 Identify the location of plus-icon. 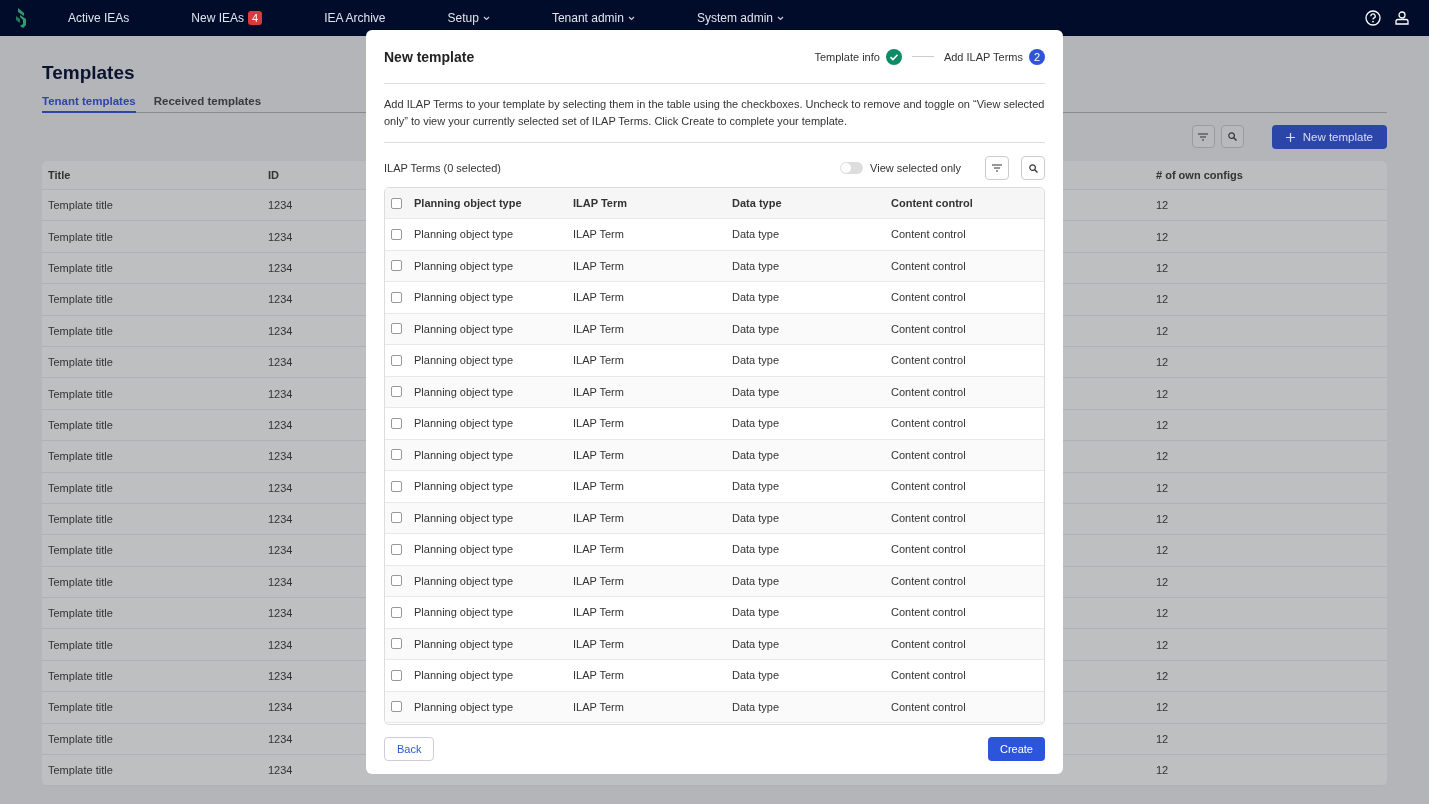
(1290, 137).